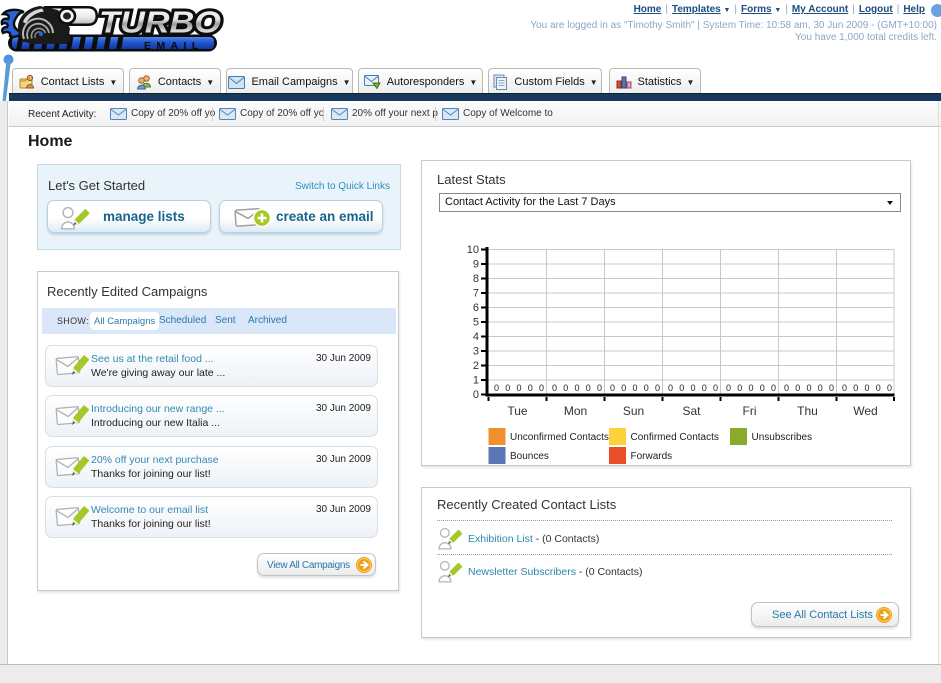 This screenshot has width=941, height=683. Describe the element at coordinates (473, 250) in the screenshot. I see `svg-text: 10` at that location.